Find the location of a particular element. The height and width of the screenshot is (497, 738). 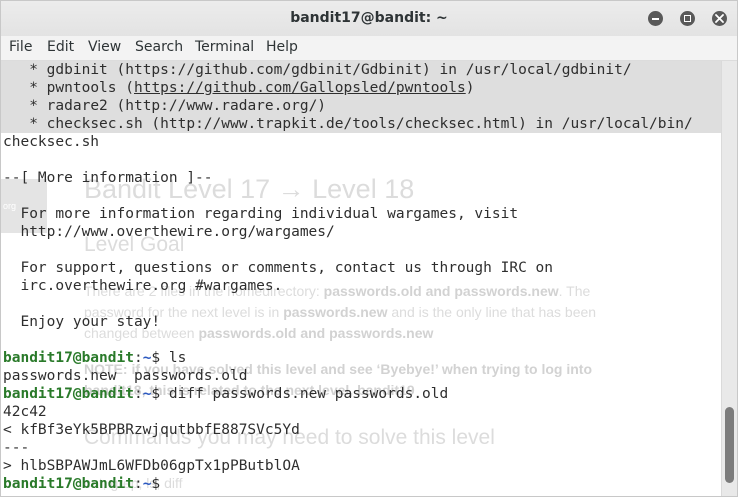

maximize-button is located at coordinates (687, 18).